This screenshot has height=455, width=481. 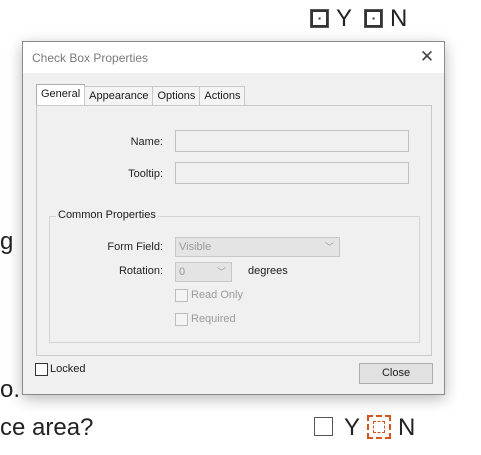 I want to click on rotation-select: 0 ﹀, so click(x=203, y=272).